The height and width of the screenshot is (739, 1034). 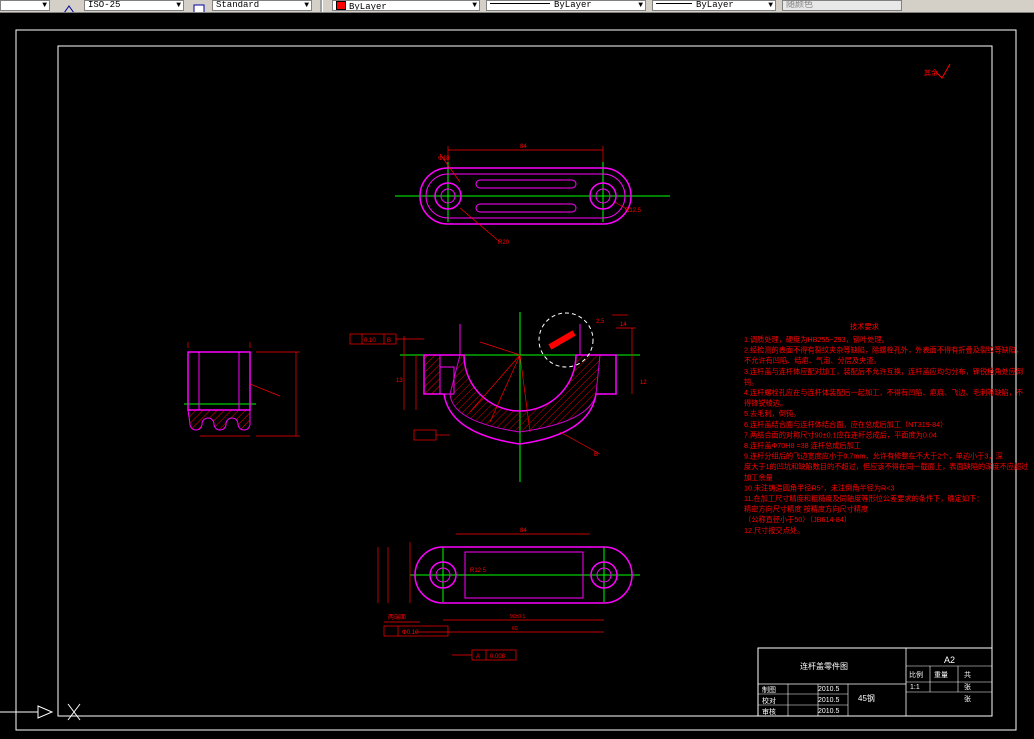 What do you see at coordinates (772, 413) in the screenshot?
I see `tech-req-line: 5.去毛刺，倒钝。` at bounding box center [772, 413].